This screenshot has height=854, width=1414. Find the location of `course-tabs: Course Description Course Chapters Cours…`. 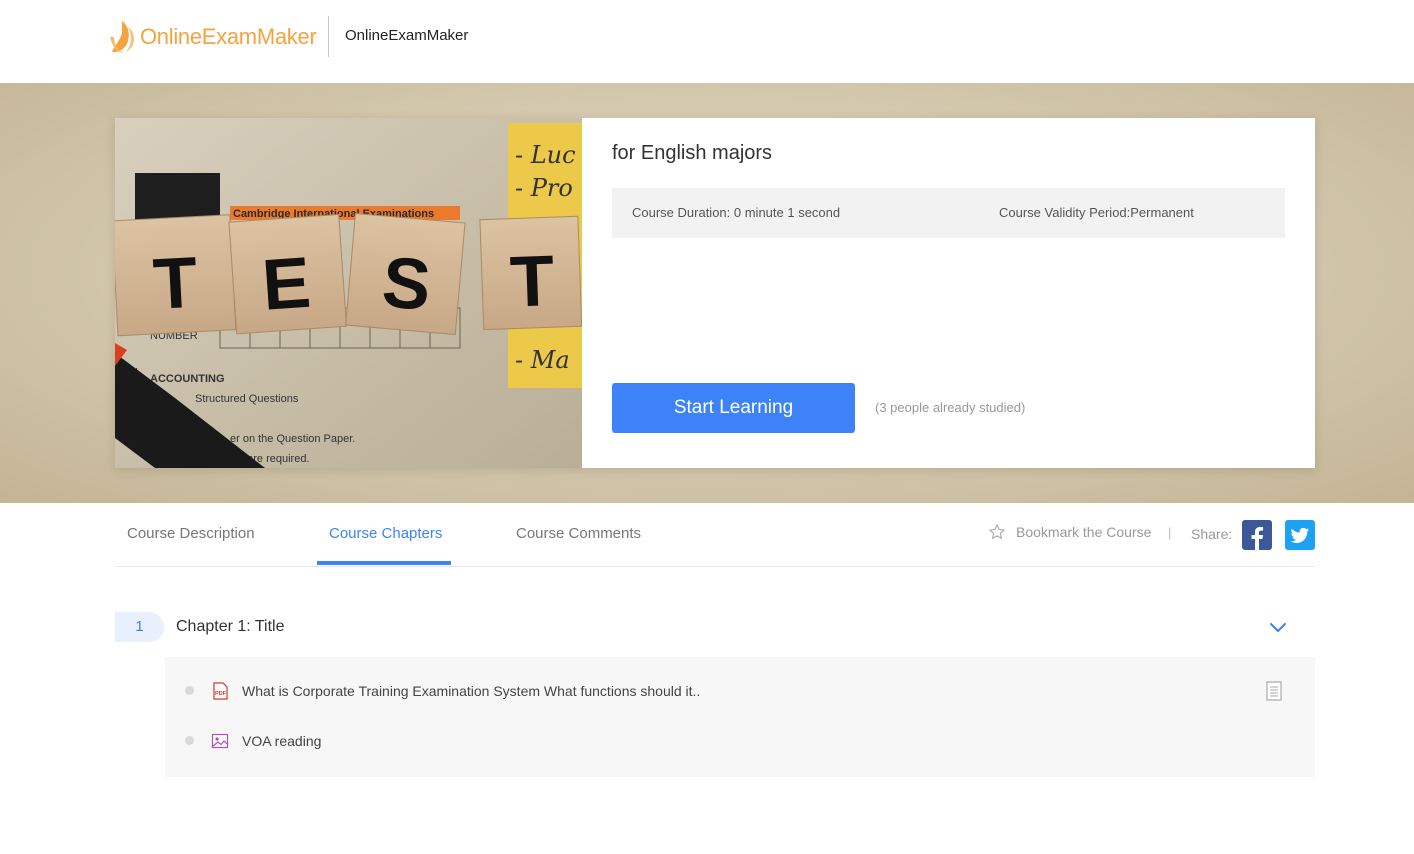

course-tabs: Course Description Course Chapters Cours… is located at coordinates (715, 535).